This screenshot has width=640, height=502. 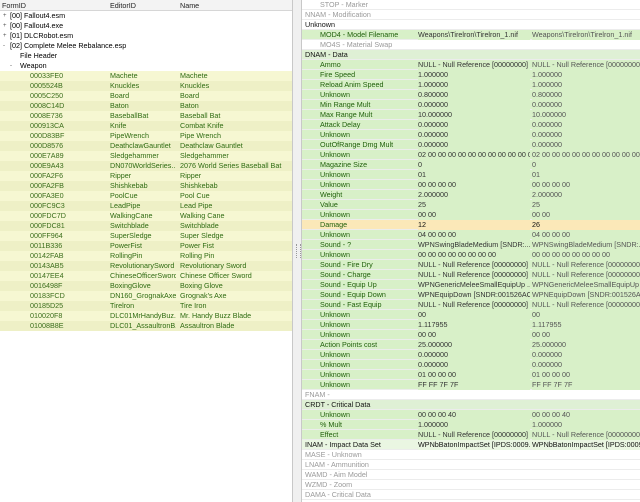 I want to click on record-field-row: WAMD - Aim Model, so click(x=471, y=475).